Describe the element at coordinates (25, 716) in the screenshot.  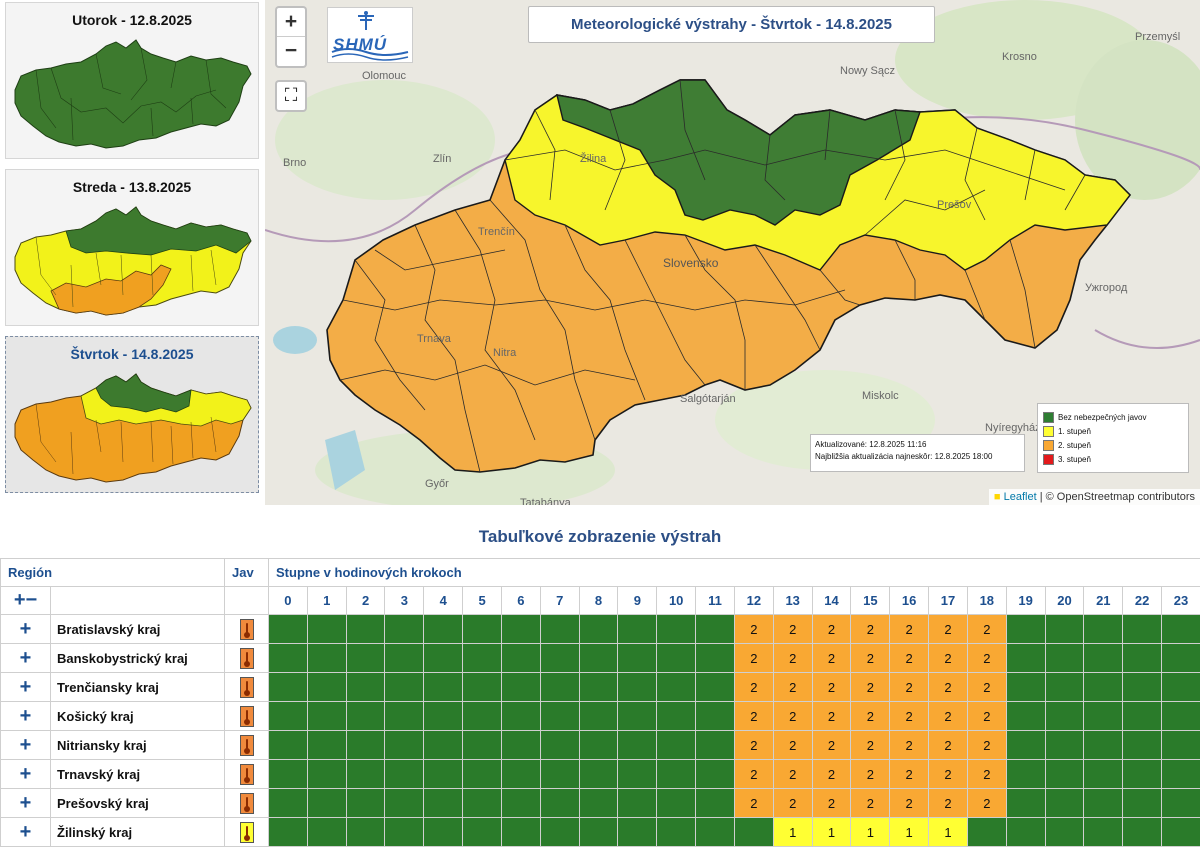
I see `expand-region-button: +` at that location.